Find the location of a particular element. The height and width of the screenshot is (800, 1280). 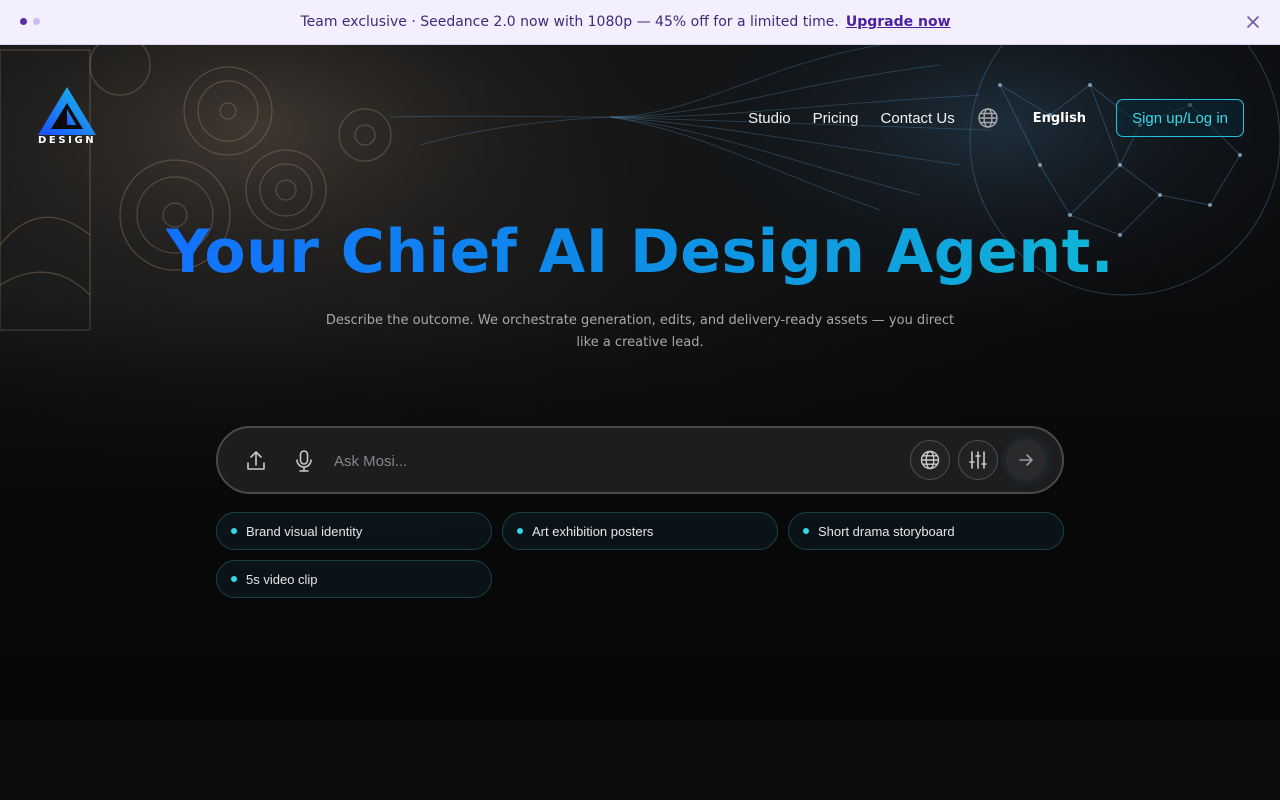

suggestion-chip-drama-storyboard: Short drama storyboard is located at coordinates (926, 531).